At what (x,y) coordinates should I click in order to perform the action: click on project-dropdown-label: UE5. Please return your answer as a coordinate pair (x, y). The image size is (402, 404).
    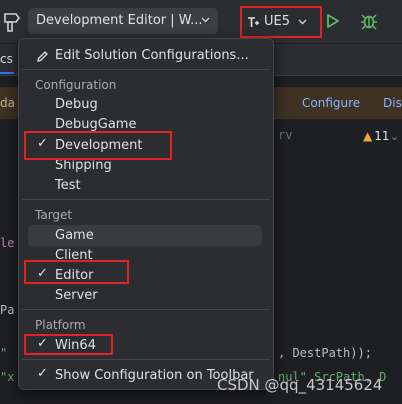
    Looking at the image, I should click on (277, 21).